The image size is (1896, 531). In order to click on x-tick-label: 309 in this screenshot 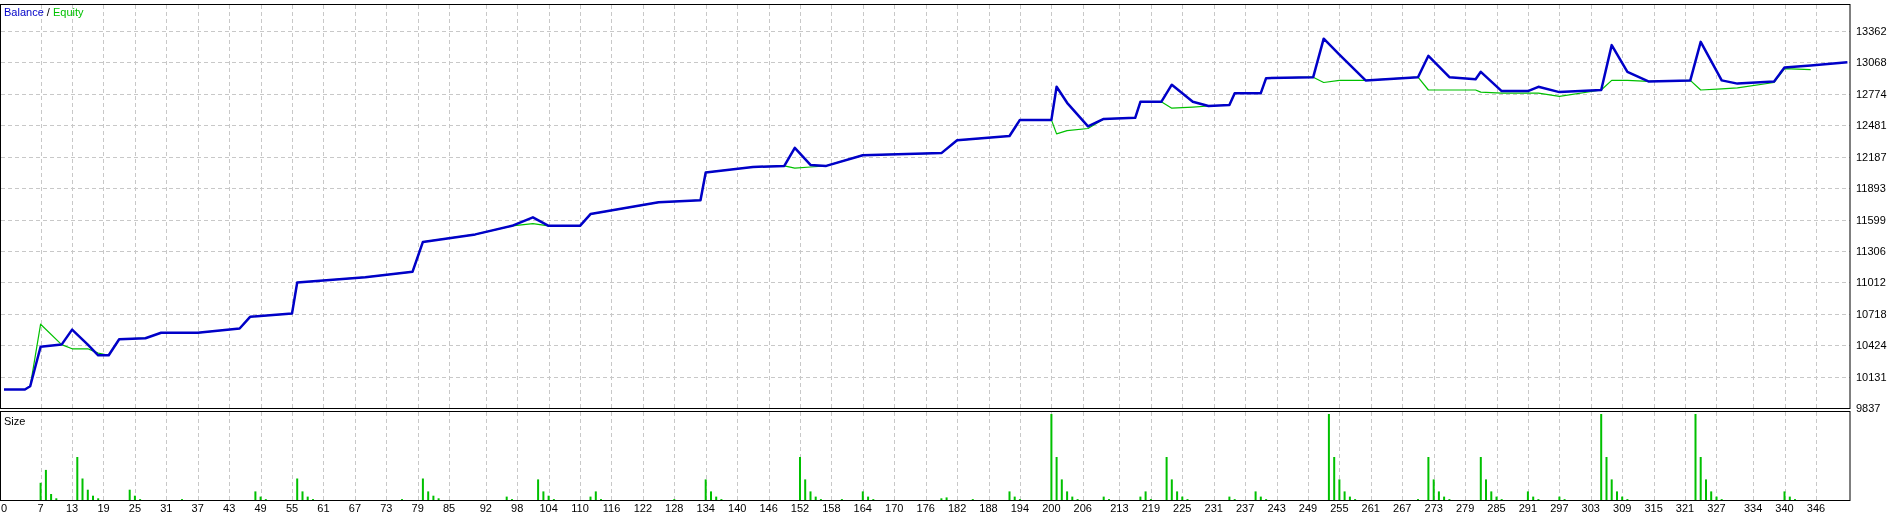, I will do `click(1622, 508)`.